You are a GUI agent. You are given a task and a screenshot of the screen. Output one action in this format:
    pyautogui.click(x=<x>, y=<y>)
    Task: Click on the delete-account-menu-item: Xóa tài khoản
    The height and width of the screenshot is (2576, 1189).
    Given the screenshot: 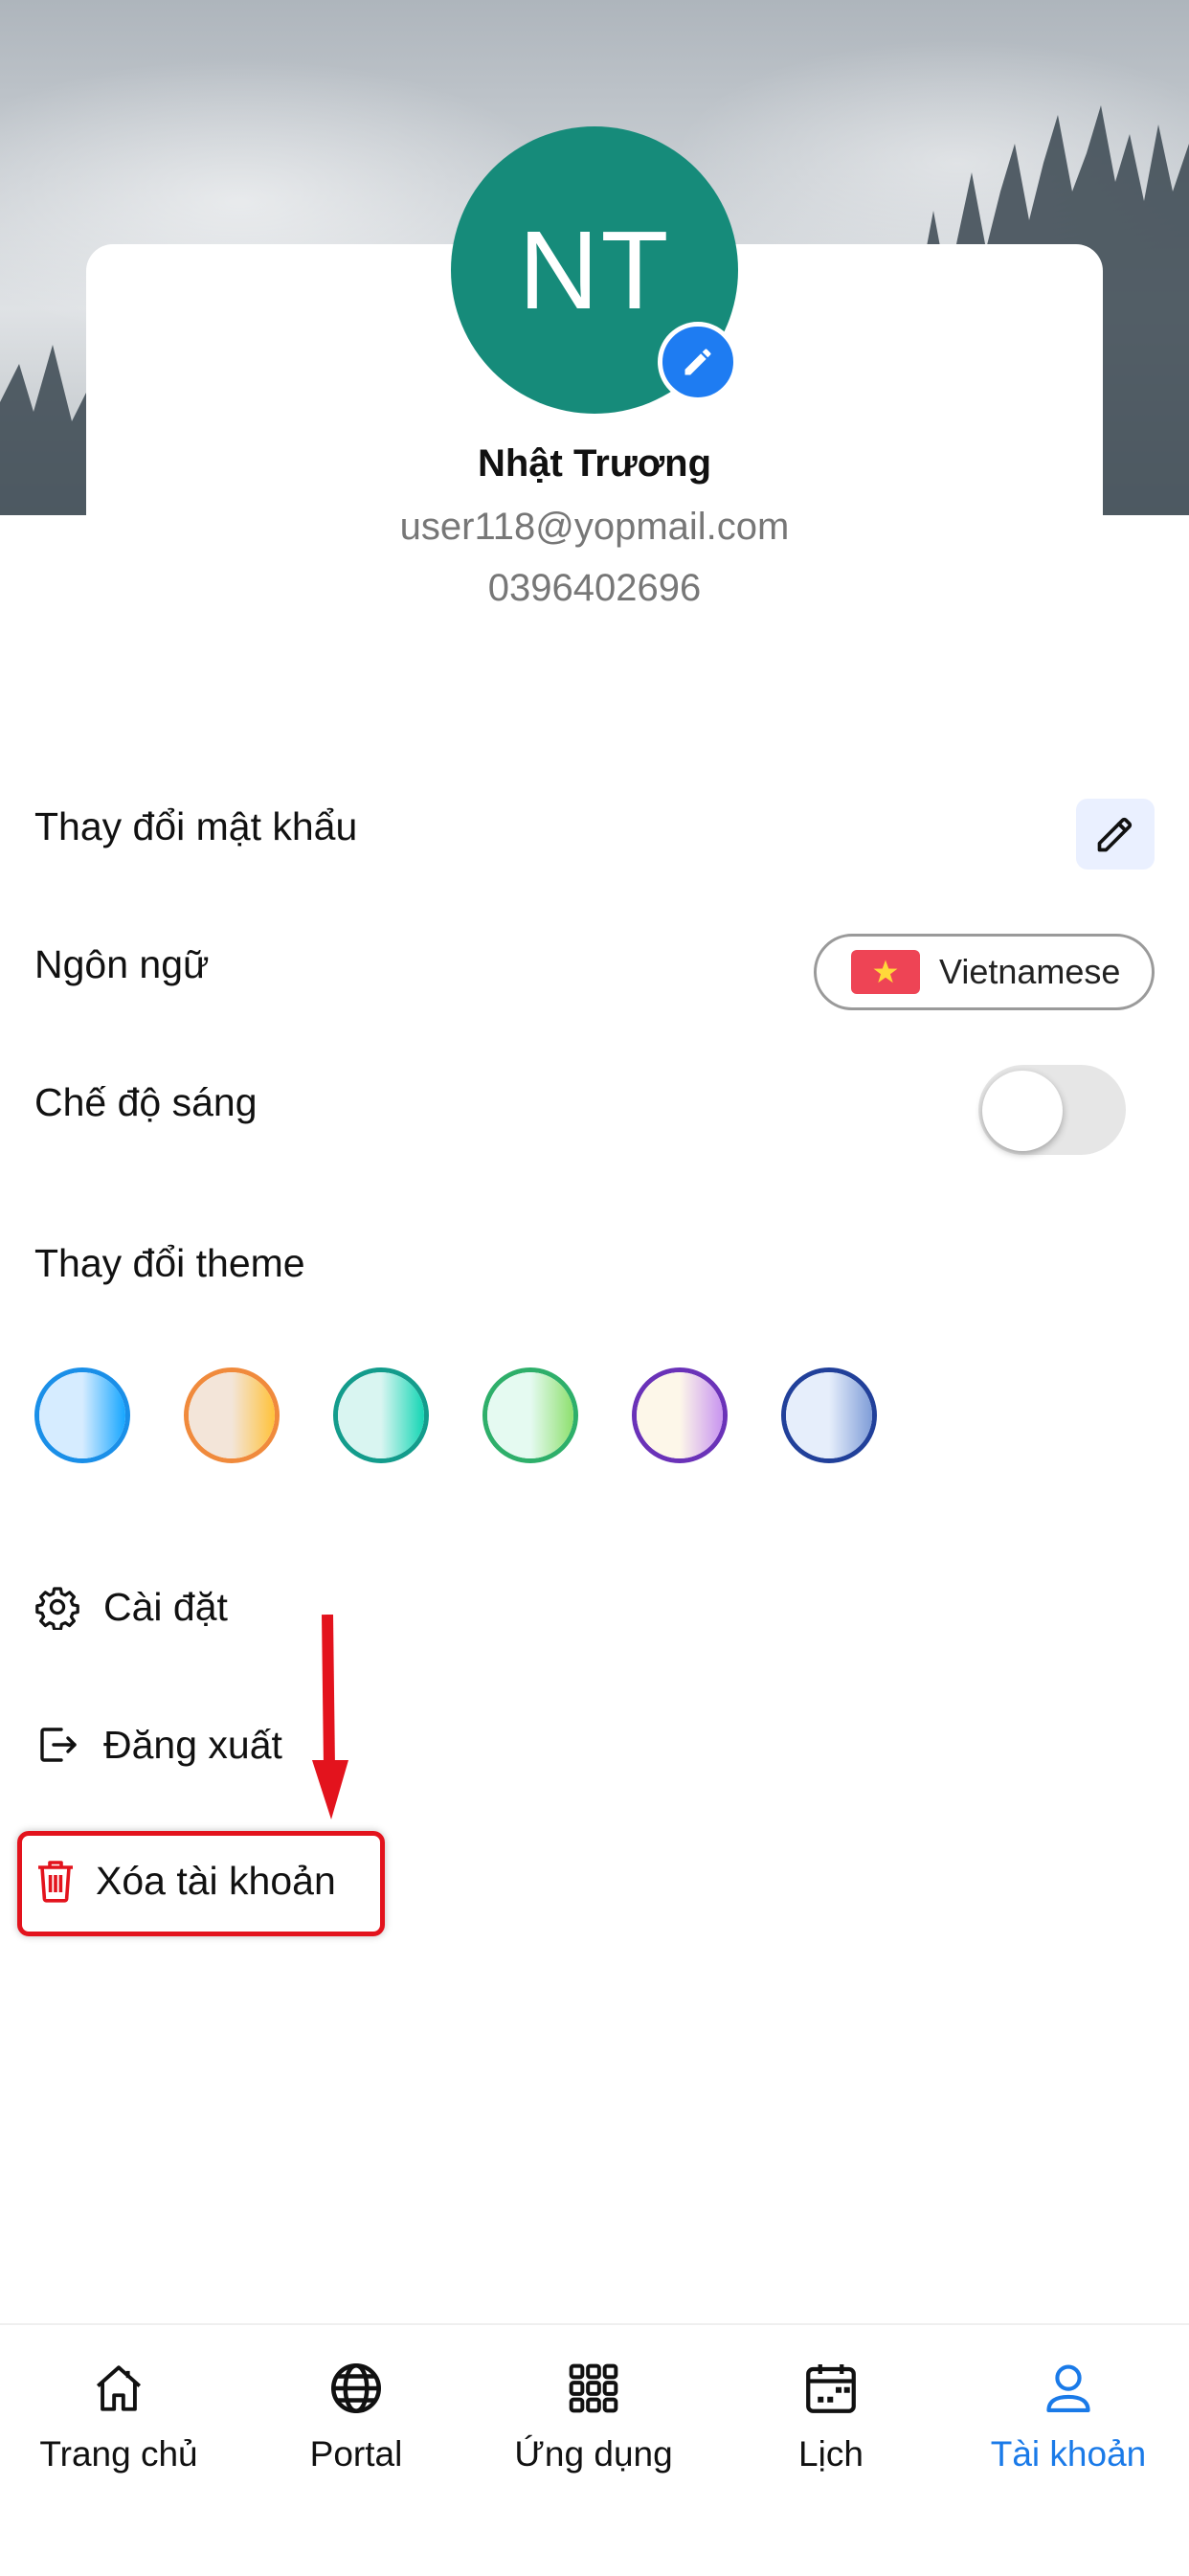 What is the action you would take?
    pyautogui.click(x=185, y=1881)
    